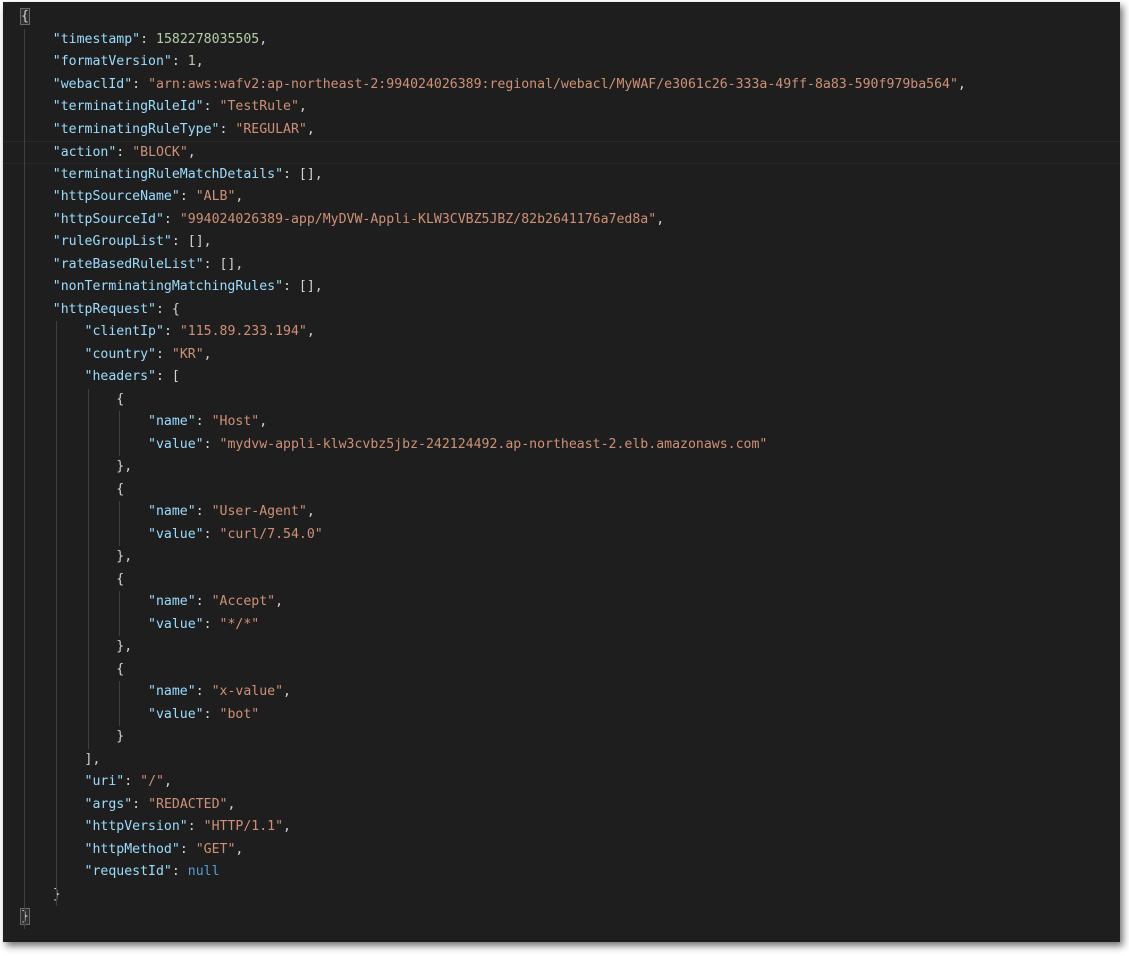 This screenshot has height=956, width=1129. Describe the element at coordinates (561, 535) in the screenshot. I see `code-line: "value": "curl/7.54.0"` at that location.